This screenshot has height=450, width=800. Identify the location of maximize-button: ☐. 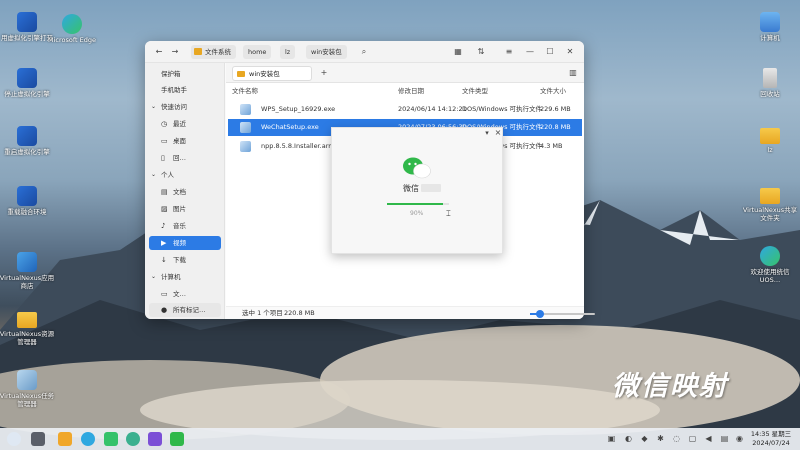
(550, 52).